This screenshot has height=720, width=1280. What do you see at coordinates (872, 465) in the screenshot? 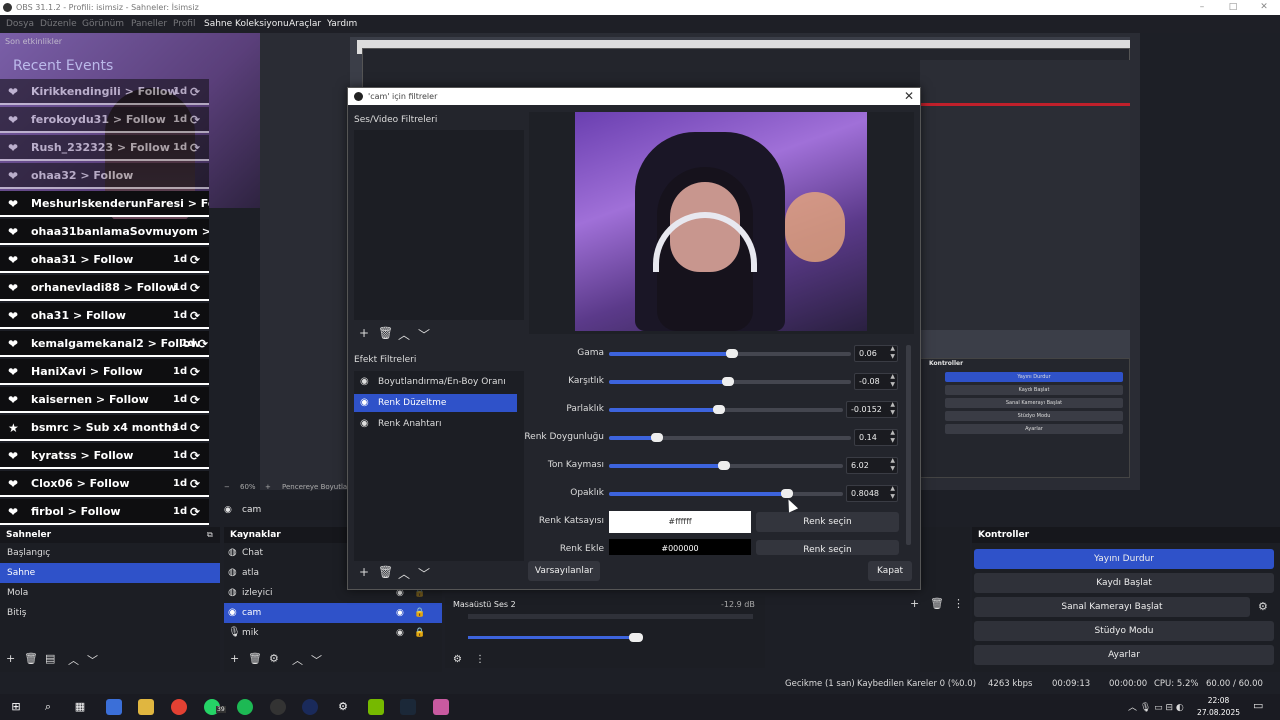
I see `hue-spinbox: 6.02 ▲ ▼` at bounding box center [872, 465].